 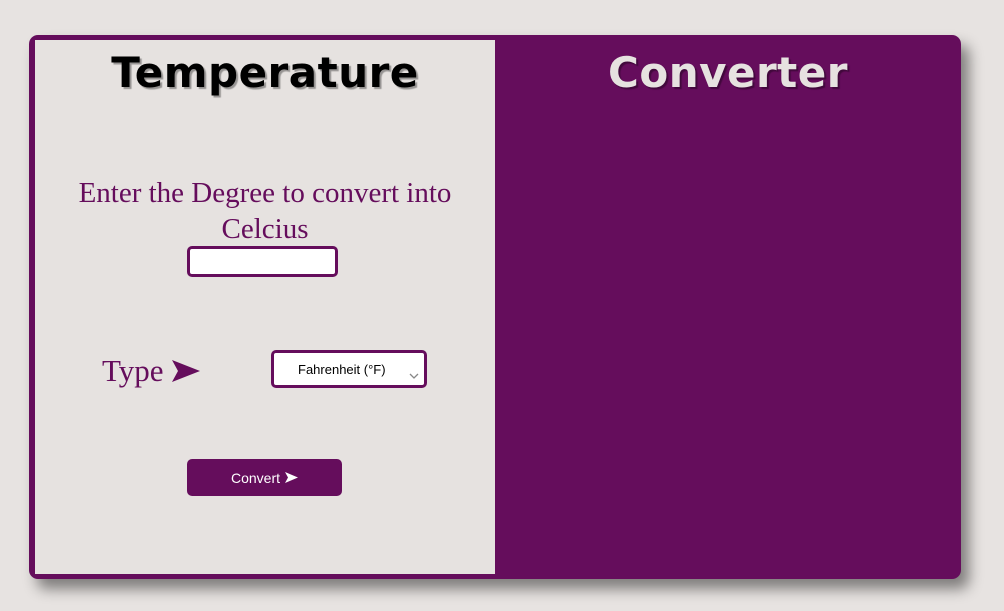 I want to click on degree-input, so click(x=262, y=261).